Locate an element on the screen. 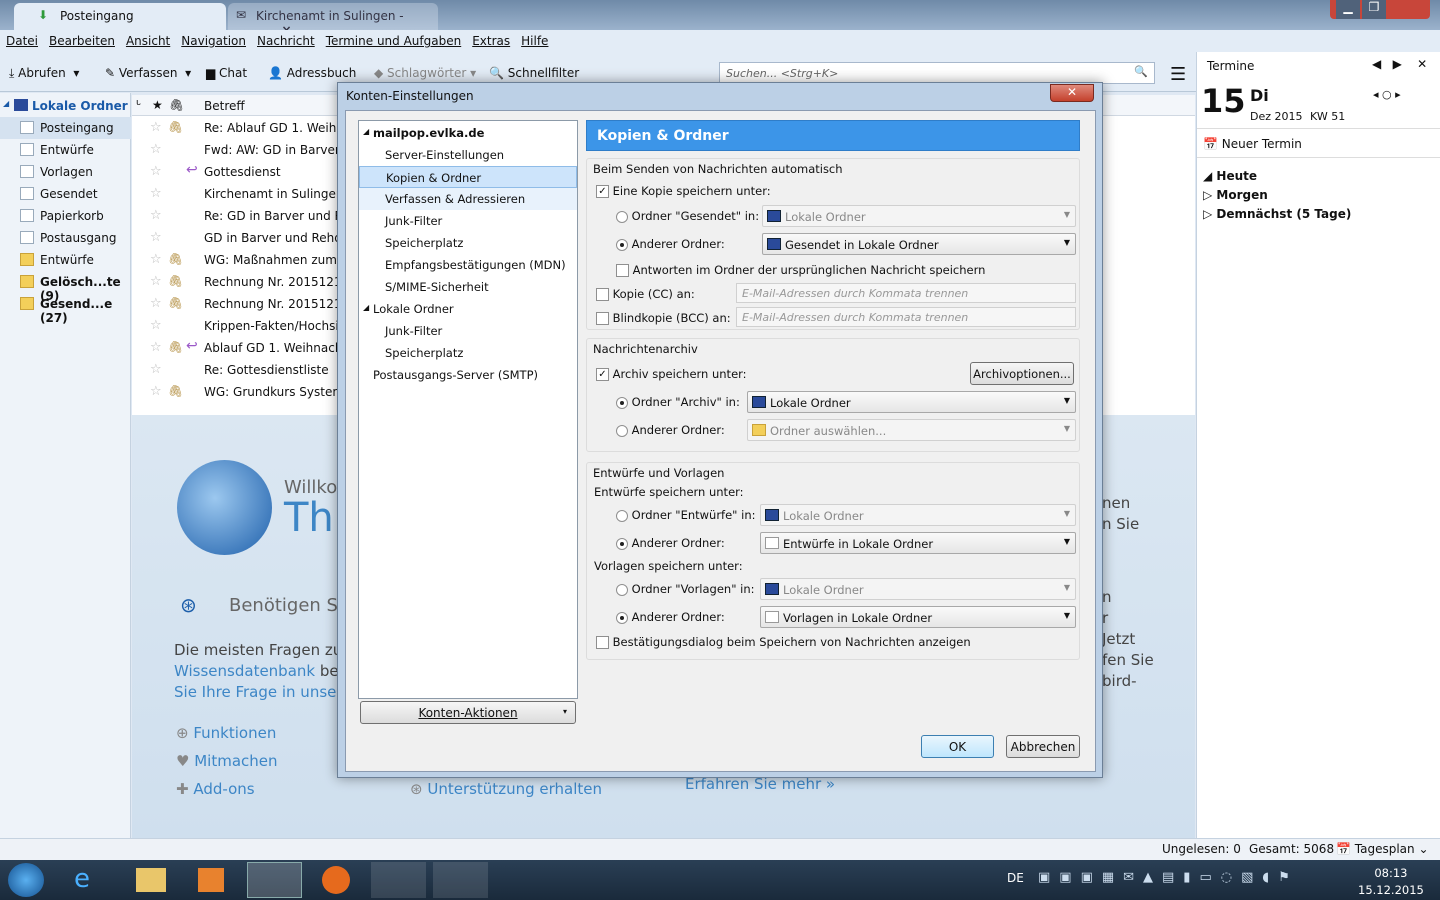  knowledge-base-link: Wissensdatenbank is located at coordinates (244, 671).